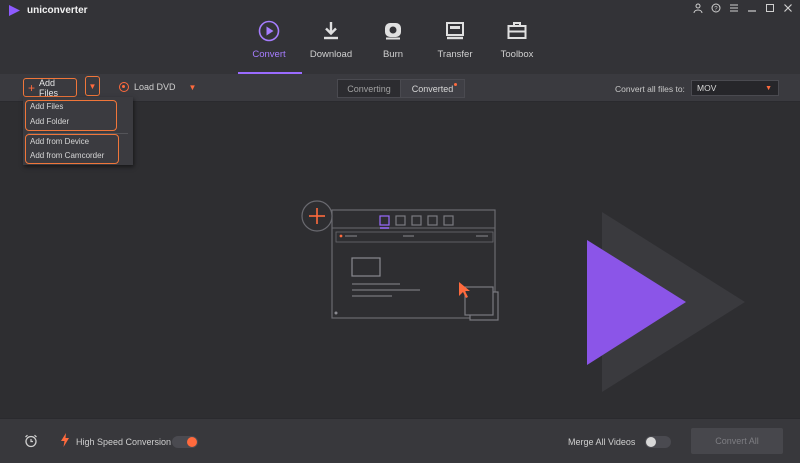 This screenshot has height=463, width=800. I want to click on tab-converted: Converted, so click(433, 88).